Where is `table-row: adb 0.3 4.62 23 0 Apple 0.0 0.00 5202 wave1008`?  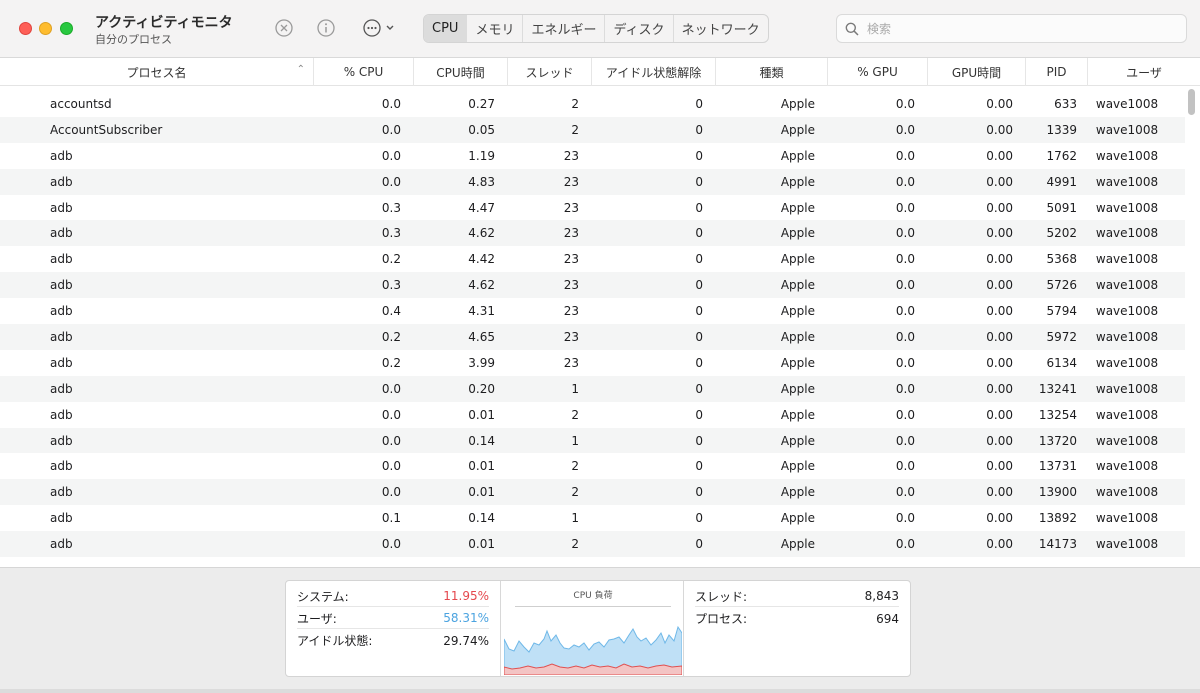
table-row: adb 0.3 4.62 23 0 Apple 0.0 0.00 5202 wave1008 is located at coordinates (592, 233).